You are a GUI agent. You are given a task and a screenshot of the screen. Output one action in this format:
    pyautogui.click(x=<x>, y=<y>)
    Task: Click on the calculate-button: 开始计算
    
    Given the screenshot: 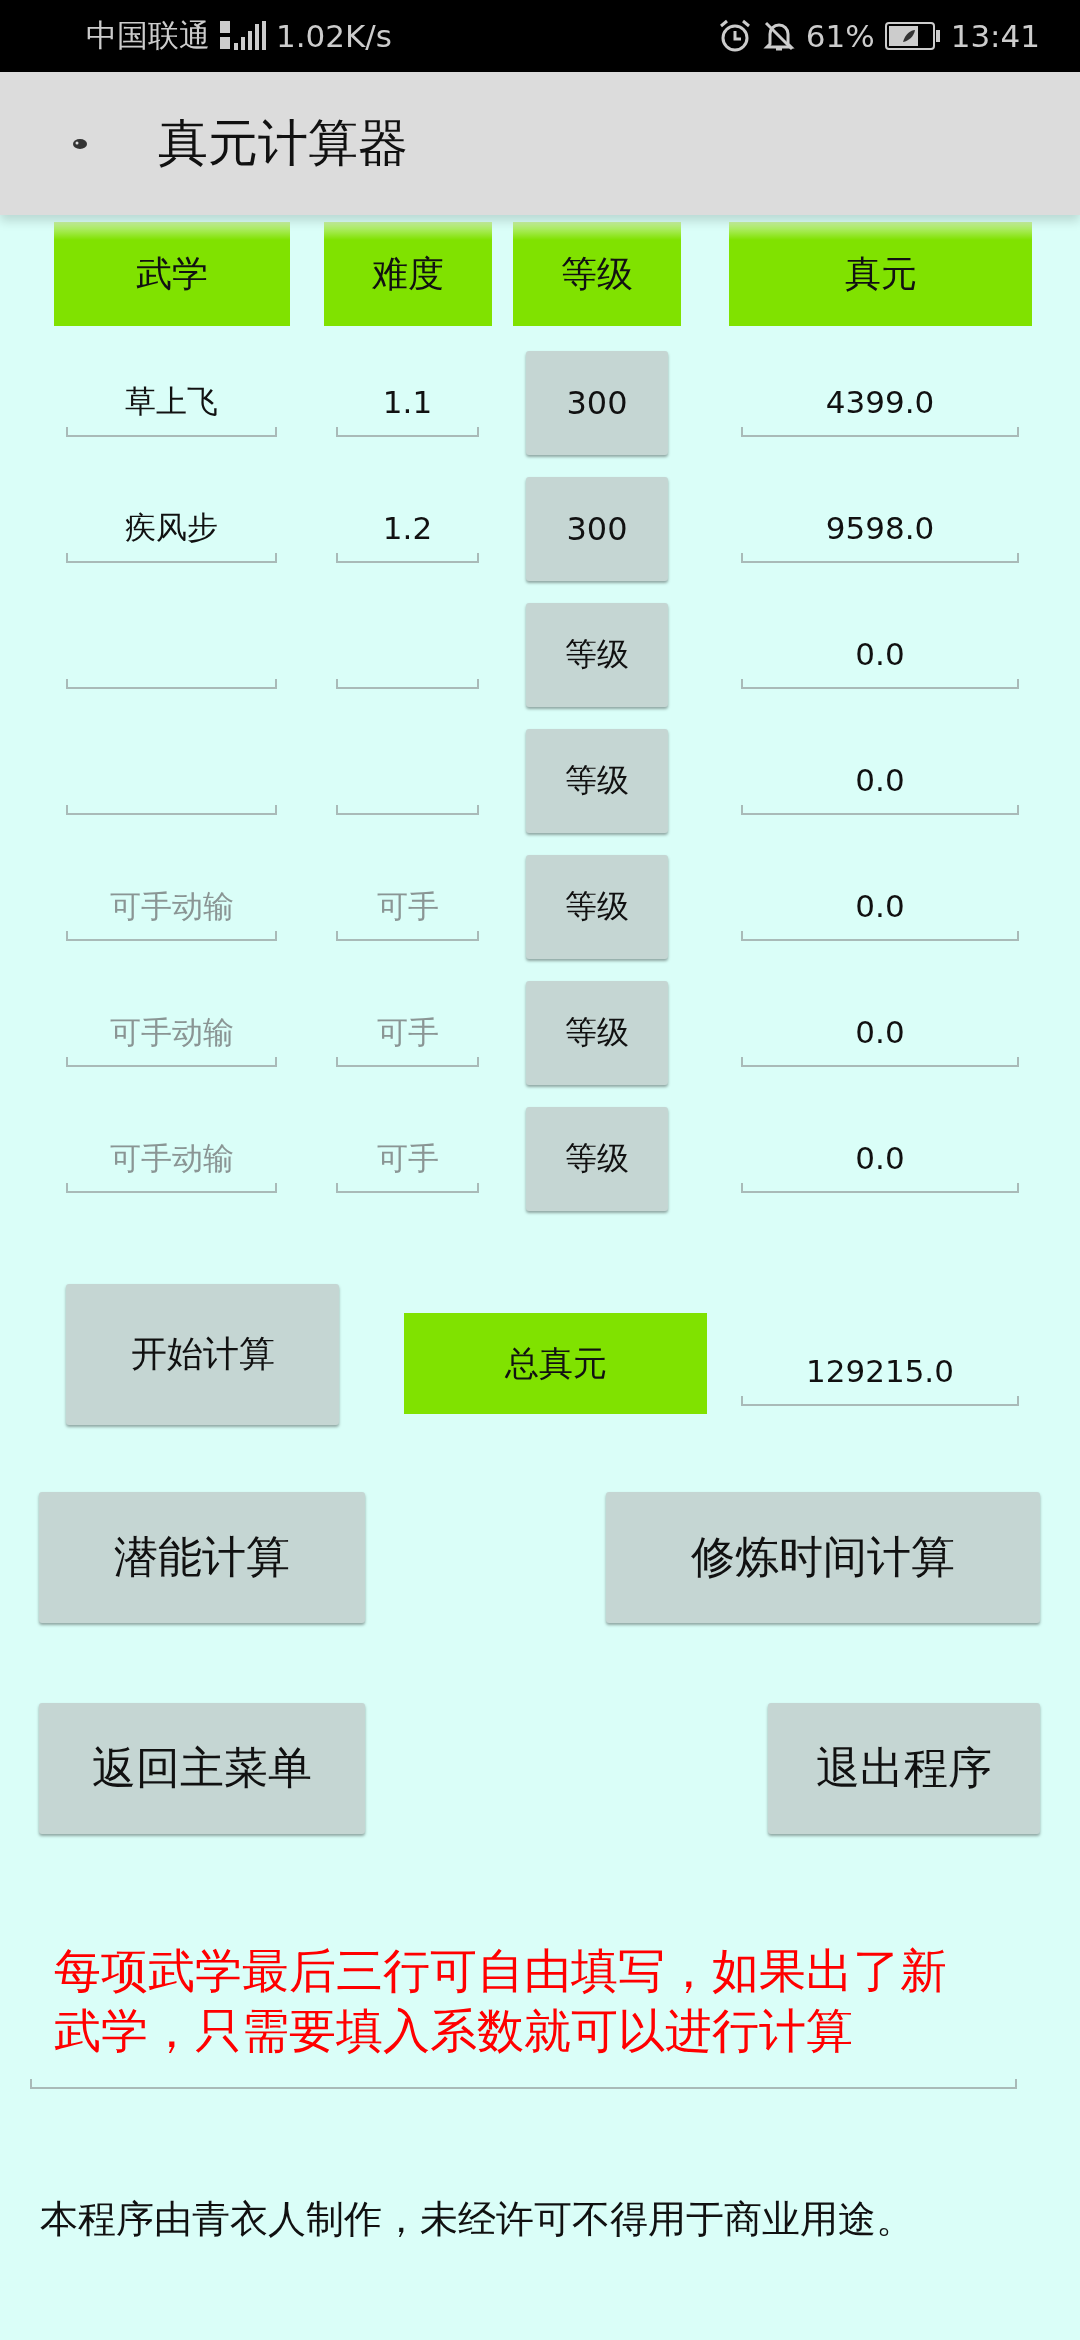 What is the action you would take?
    pyautogui.click(x=202, y=1354)
    